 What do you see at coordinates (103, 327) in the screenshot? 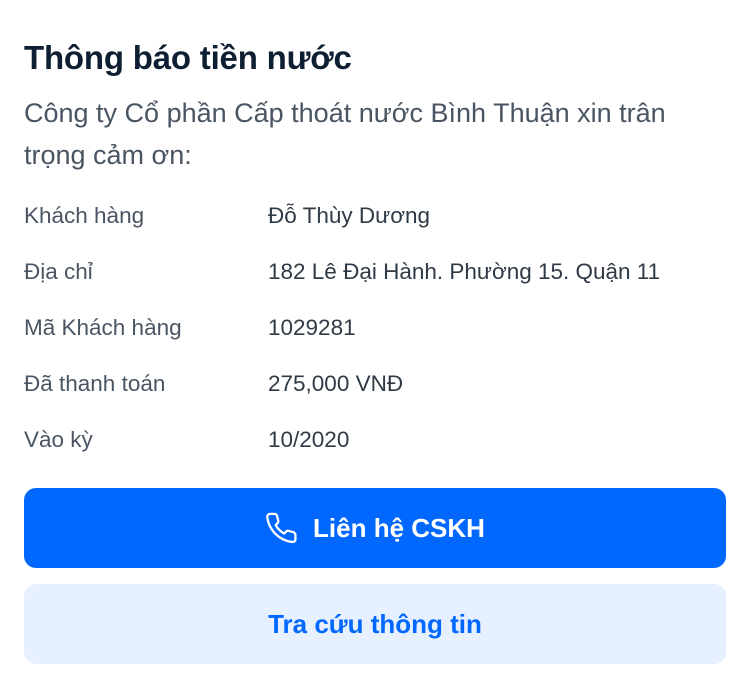
I see `info-label: Mã Khách hàng` at bounding box center [103, 327].